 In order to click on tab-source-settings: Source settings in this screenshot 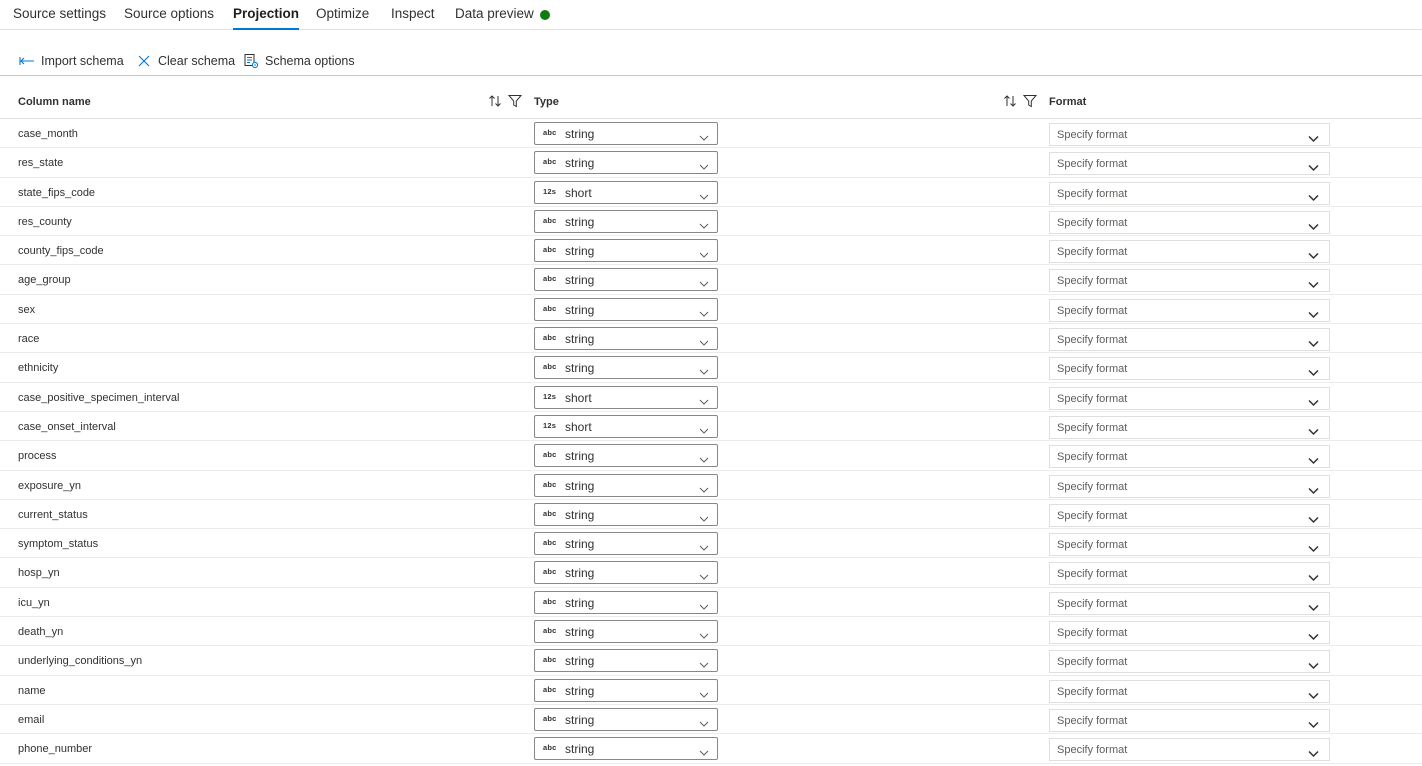, I will do `click(59, 18)`.